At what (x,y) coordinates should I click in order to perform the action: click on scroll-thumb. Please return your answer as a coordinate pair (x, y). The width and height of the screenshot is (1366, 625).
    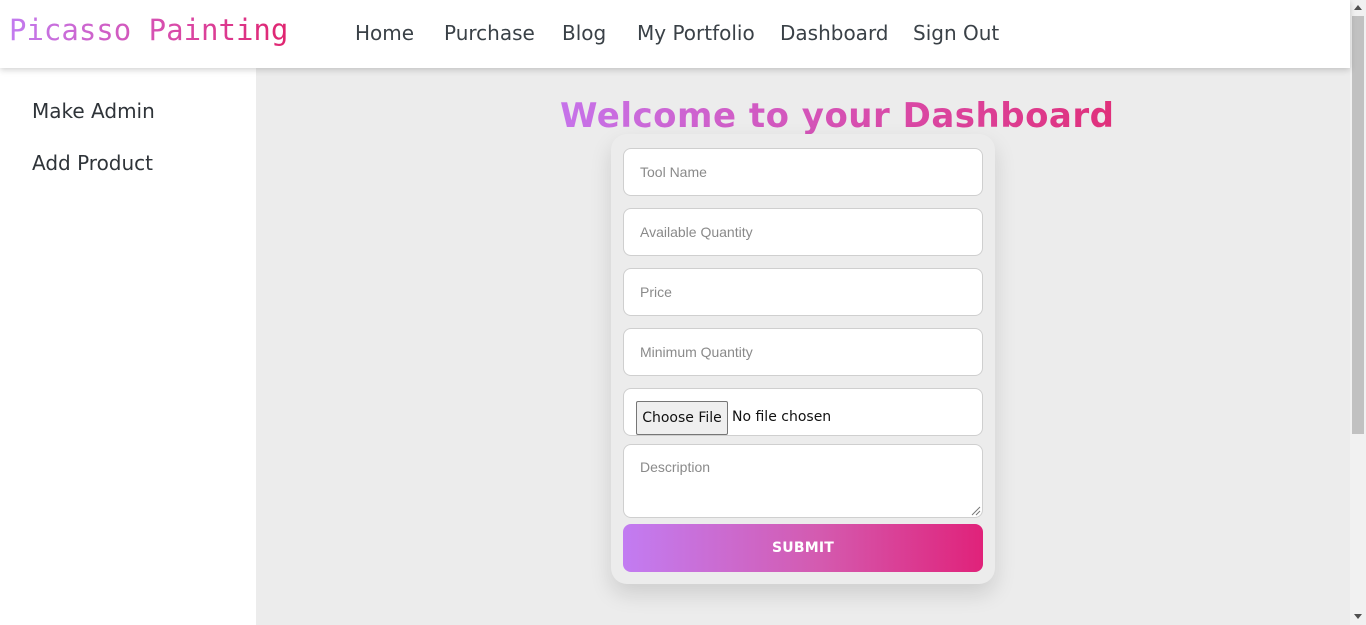
    Looking at the image, I should click on (1358, 225).